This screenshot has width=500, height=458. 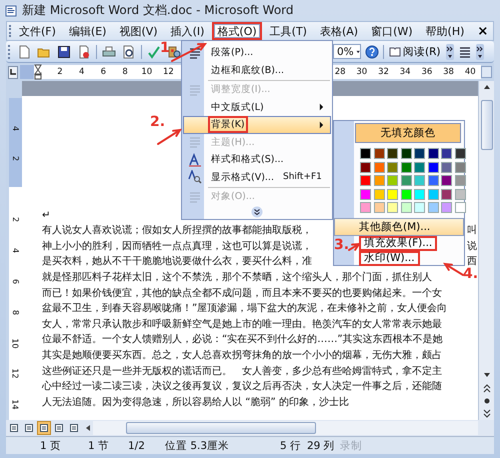 What do you see at coordinates (125, 72) in the screenshot?
I see `ruler-number: 8` at bounding box center [125, 72].